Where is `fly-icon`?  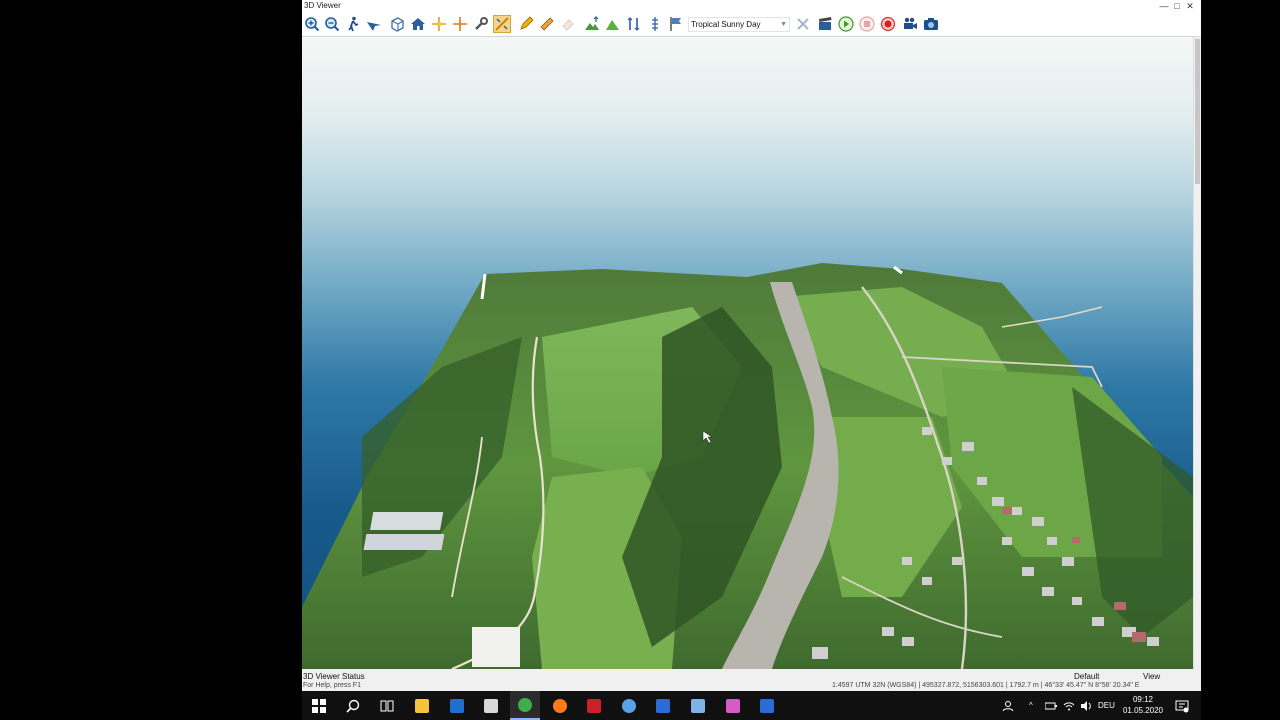
fly-icon is located at coordinates (374, 24).